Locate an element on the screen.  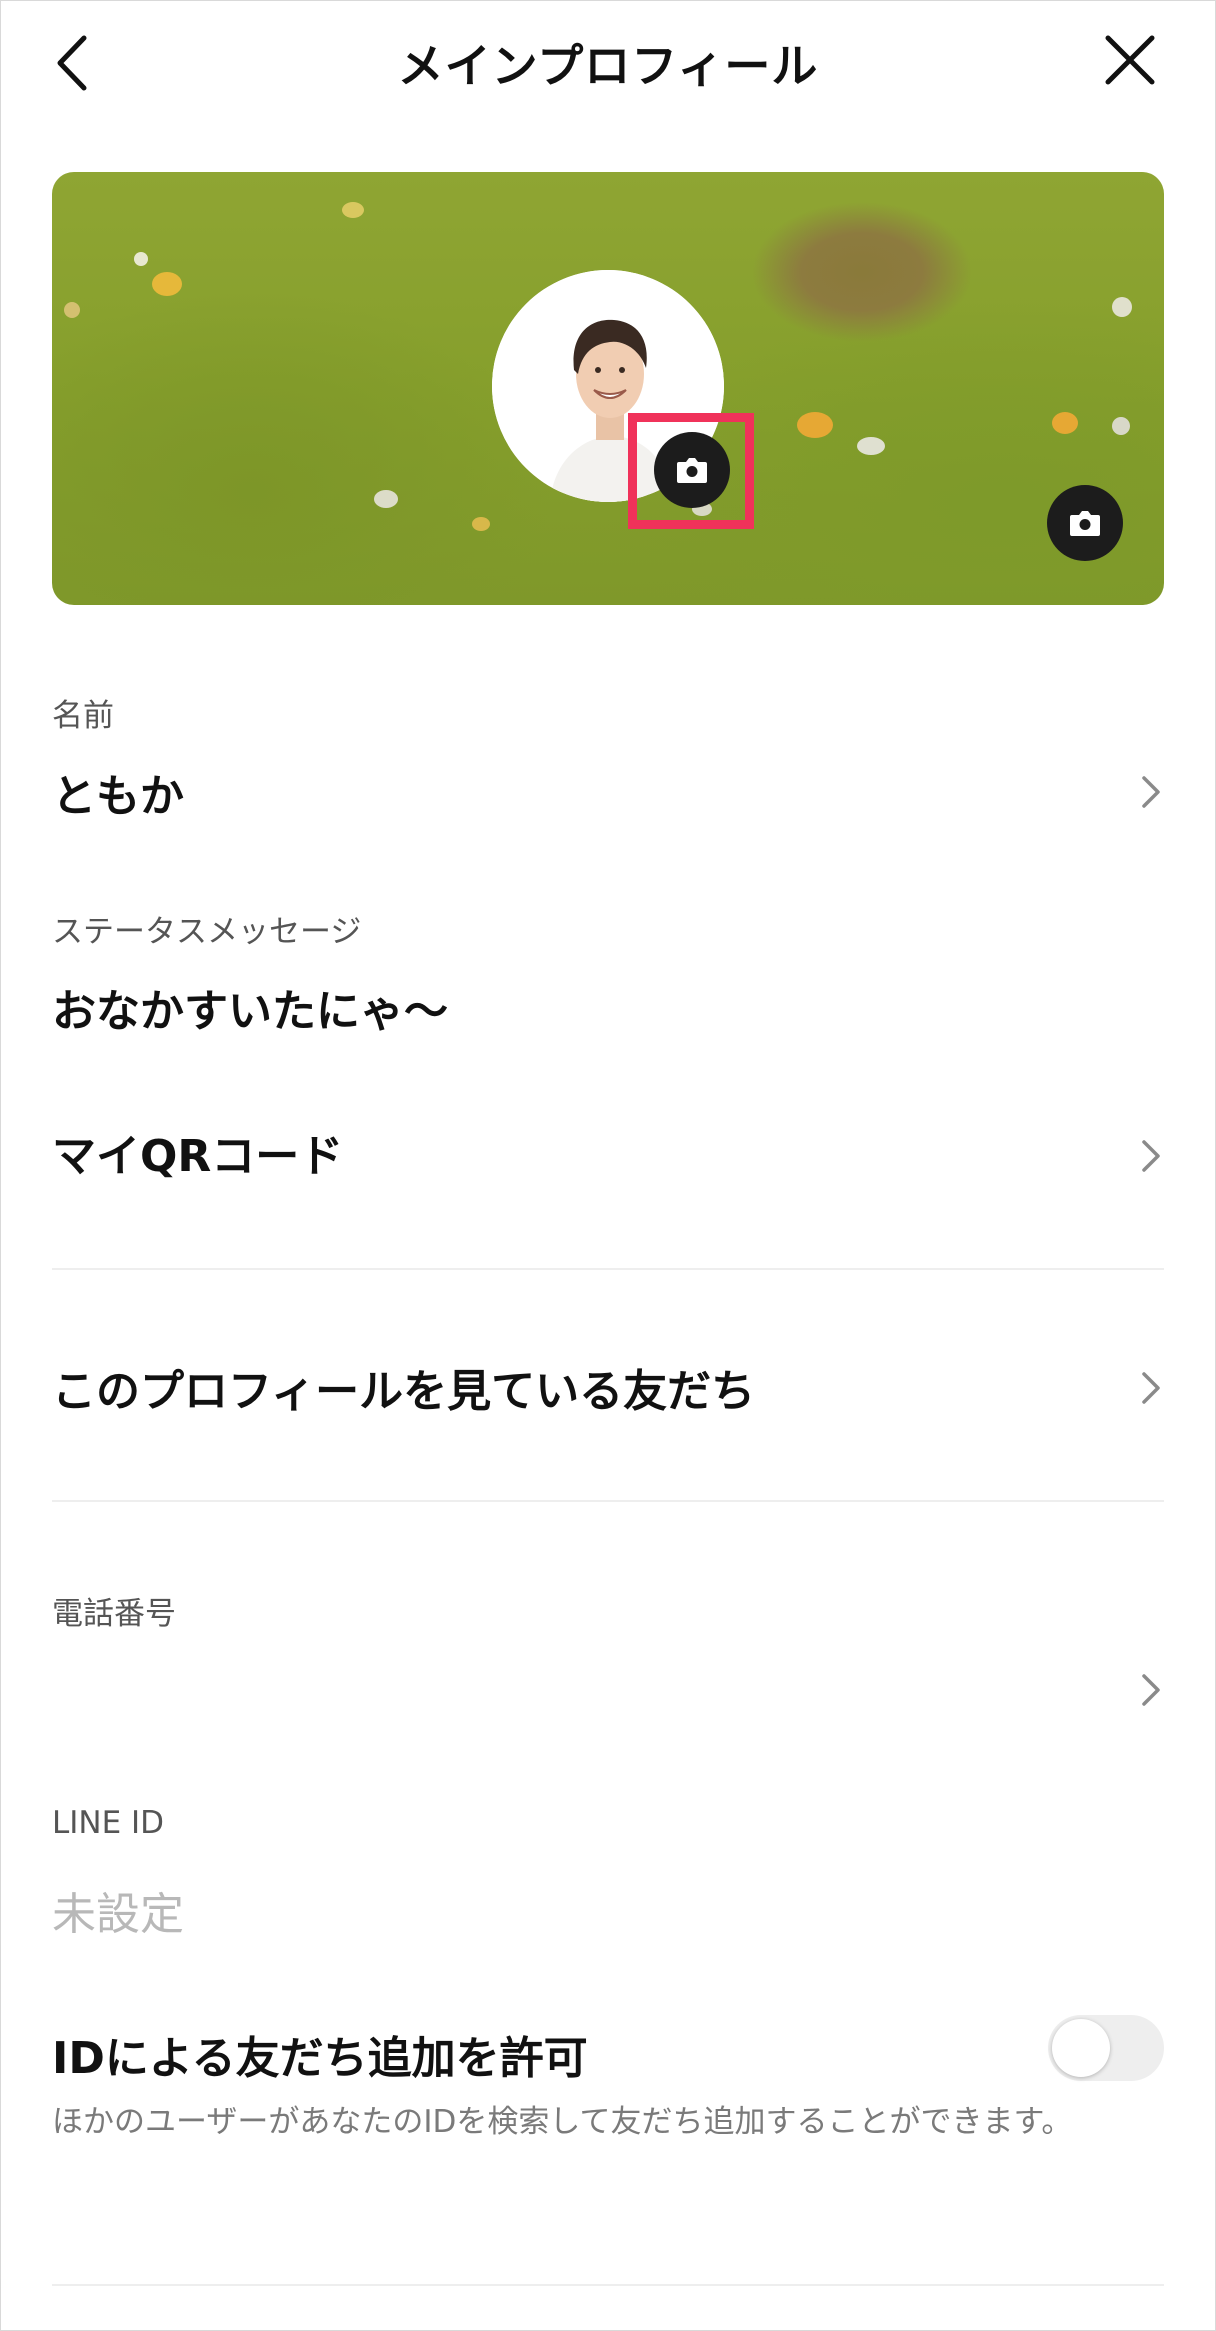
status-value: おなかすいたにゃ～ is located at coordinates (250, 1007).